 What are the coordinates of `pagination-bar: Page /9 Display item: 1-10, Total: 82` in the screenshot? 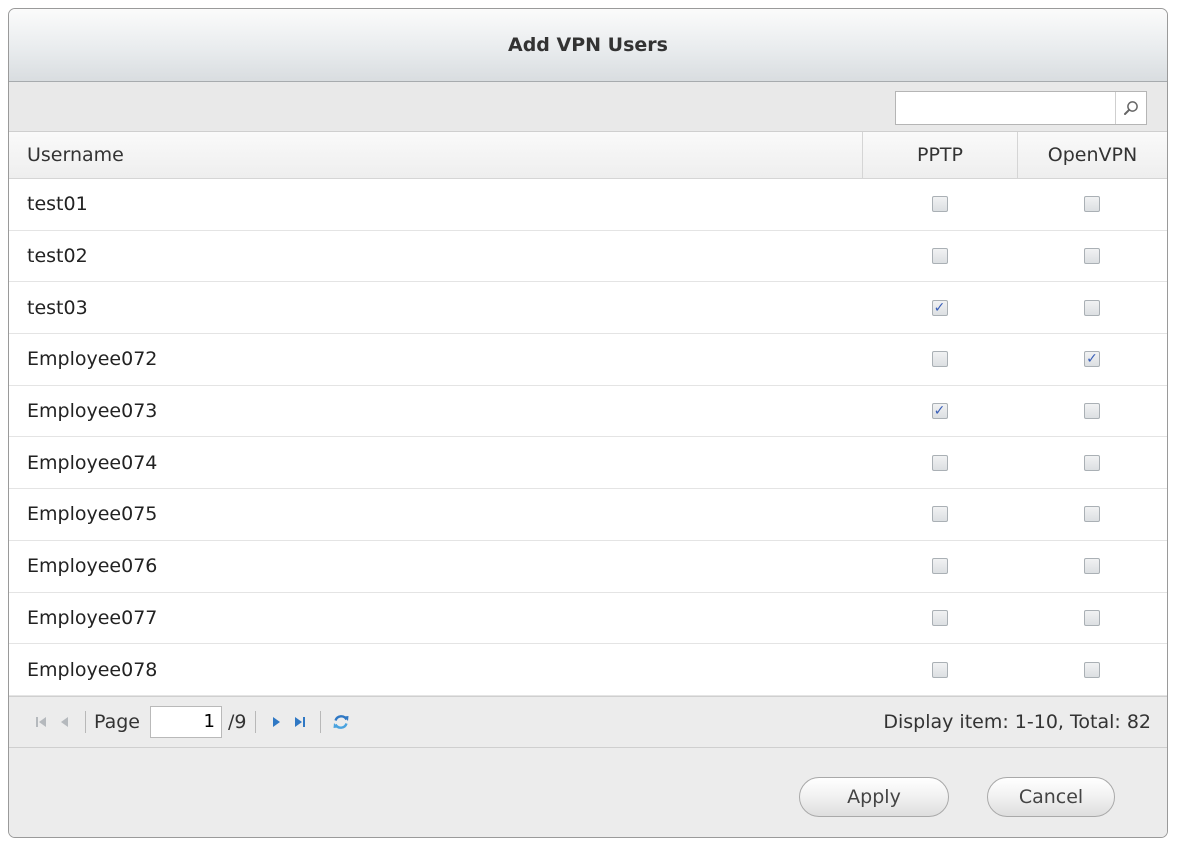 It's located at (588, 721).